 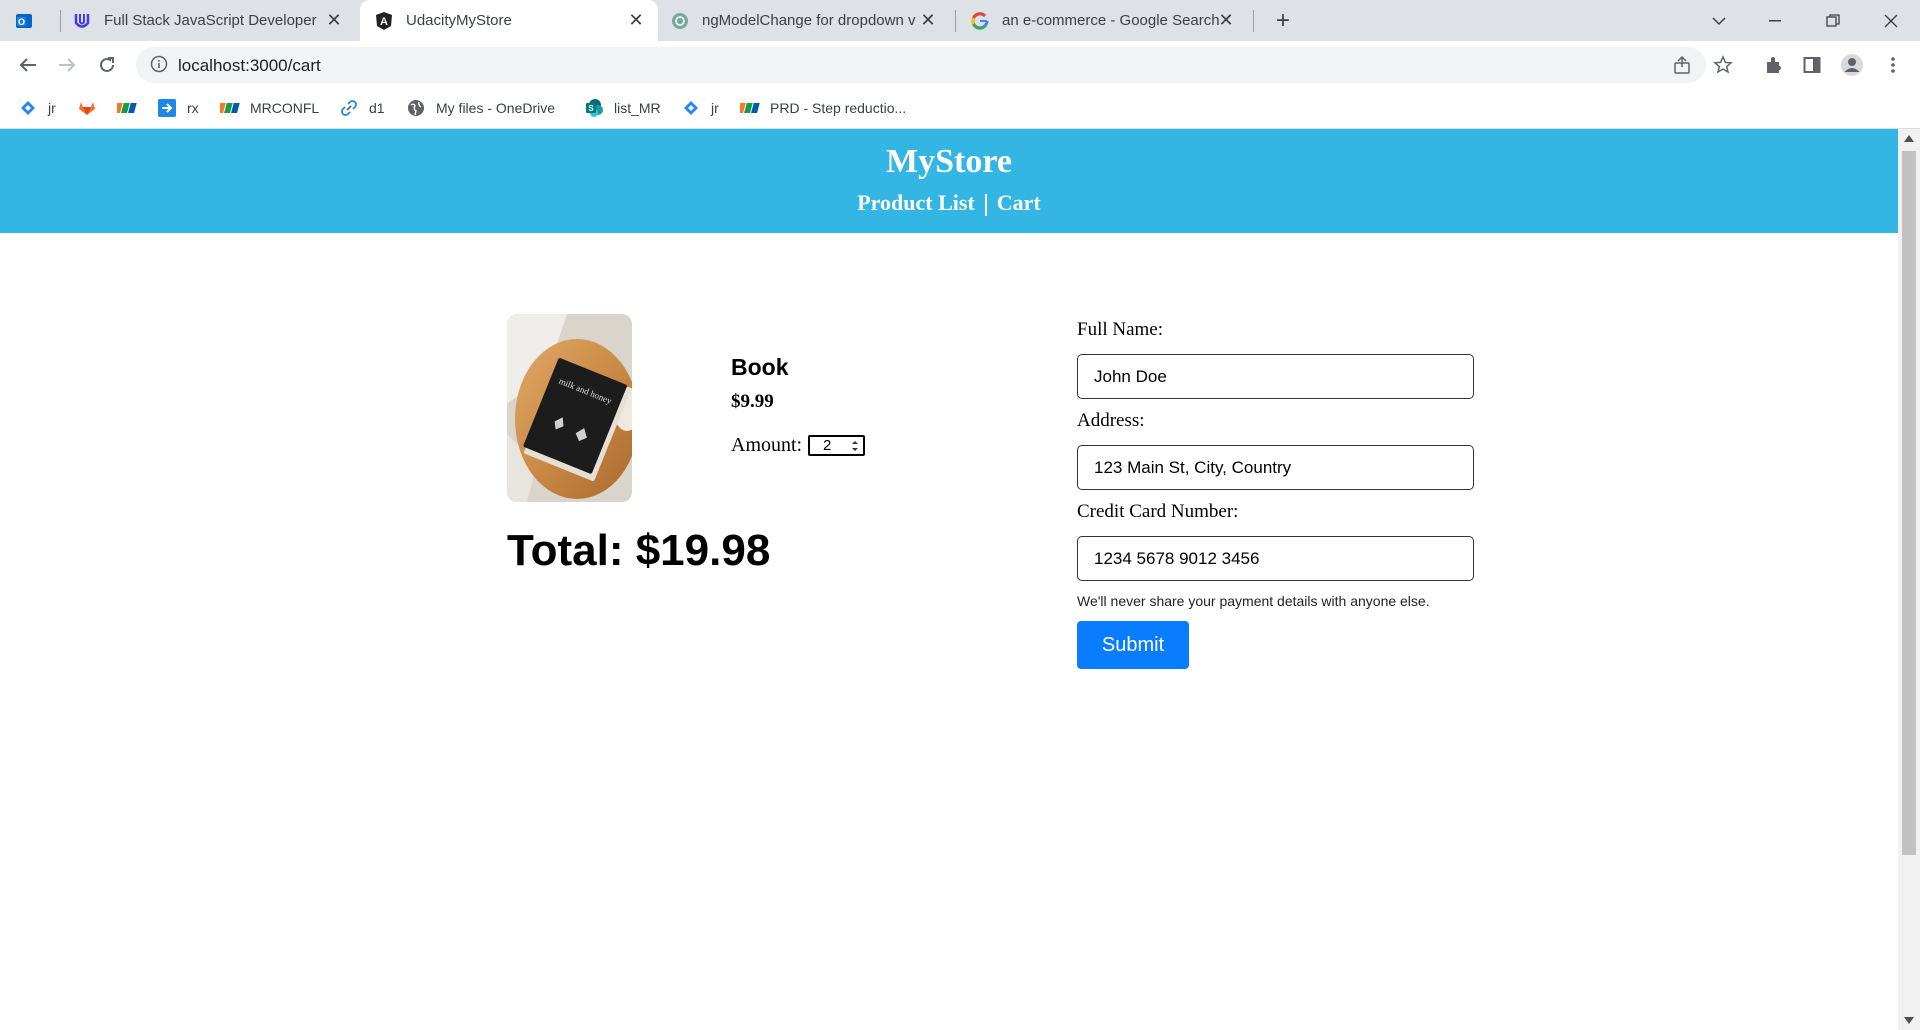 What do you see at coordinates (159, 64) in the screenshot?
I see `site-info-icon` at bounding box center [159, 64].